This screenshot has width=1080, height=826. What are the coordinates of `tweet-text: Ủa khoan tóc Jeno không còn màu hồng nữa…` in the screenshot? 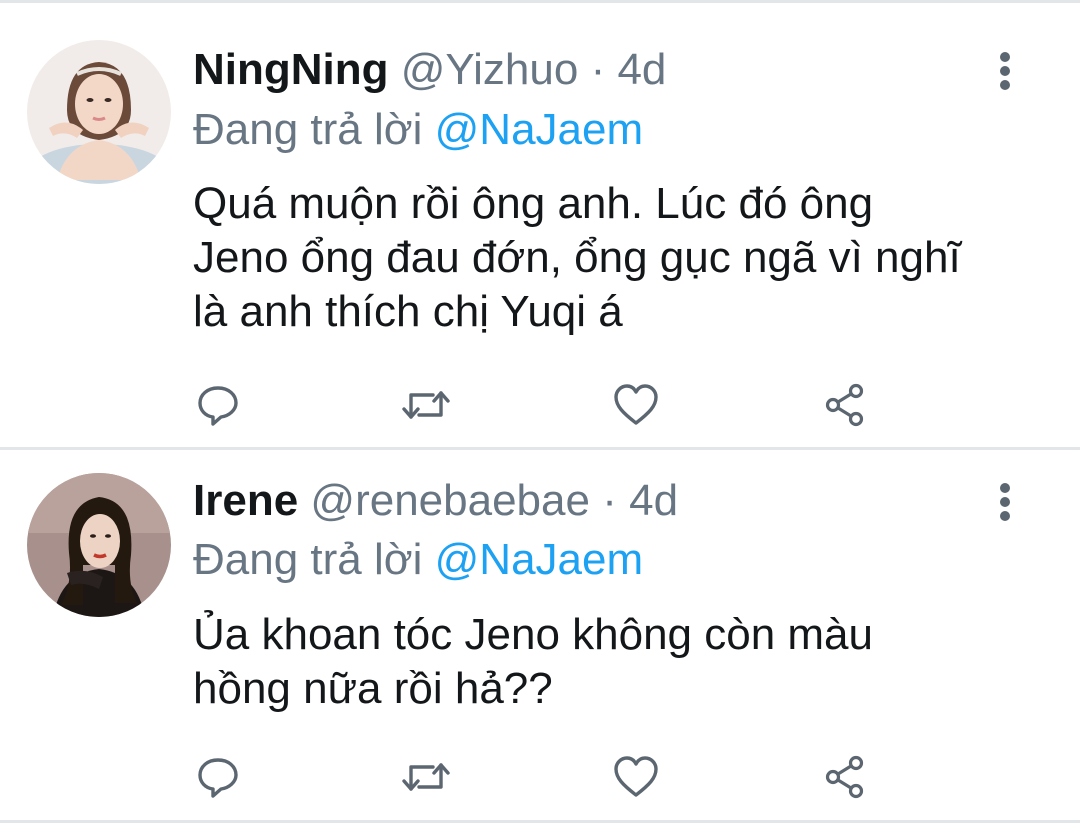 It's located at (533, 661).